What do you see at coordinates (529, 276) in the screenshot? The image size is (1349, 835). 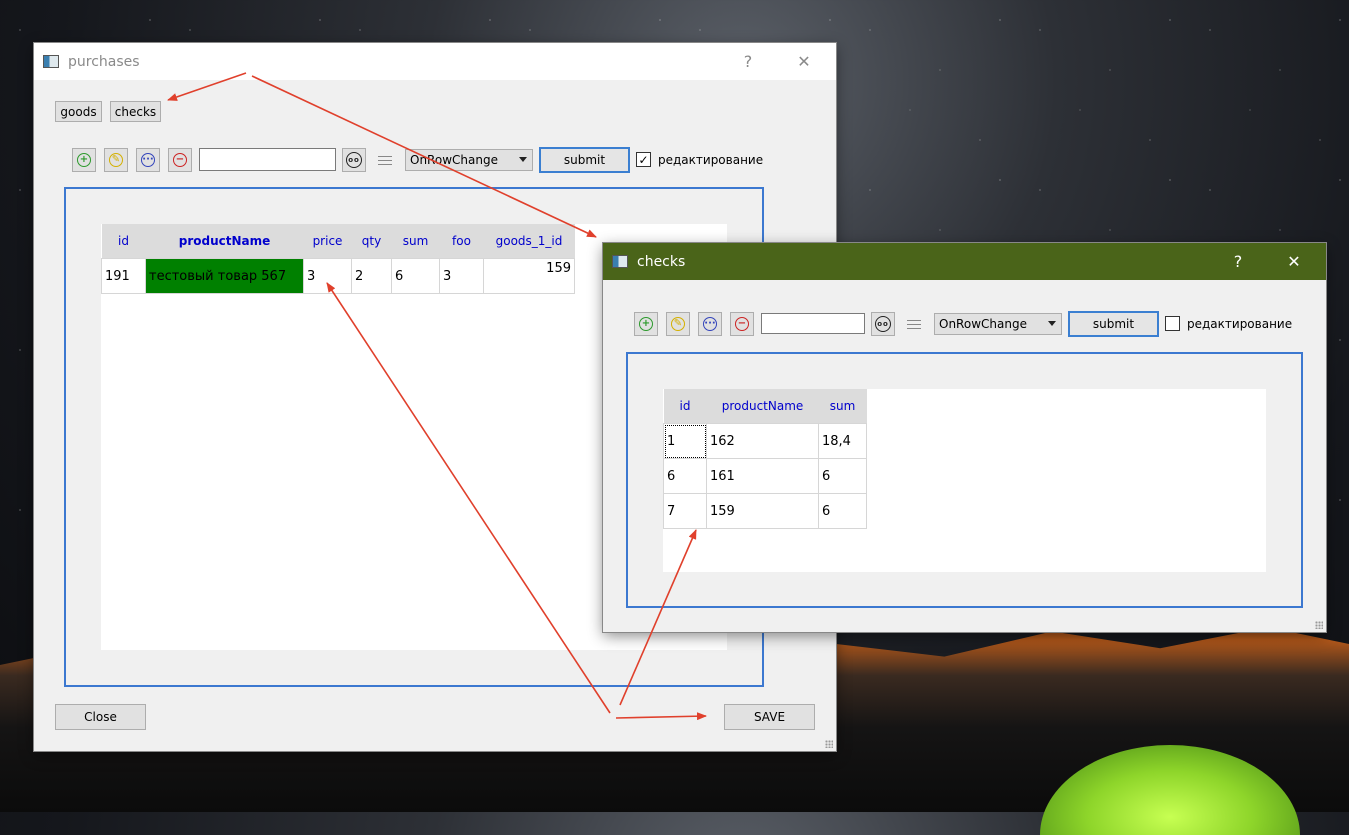 I see `cell-goods-1-id: 159` at bounding box center [529, 276].